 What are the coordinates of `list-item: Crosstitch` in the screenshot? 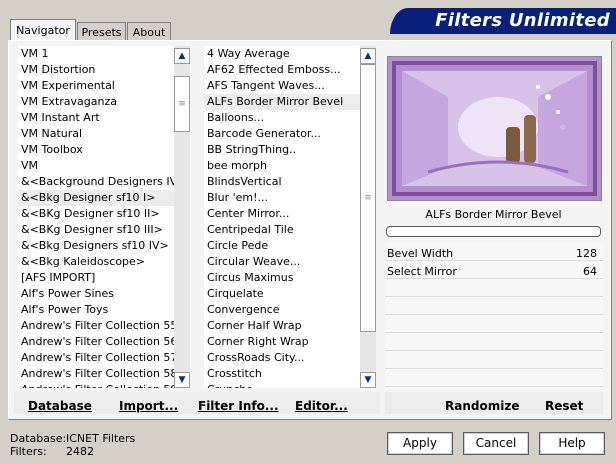 It's located at (282, 374).